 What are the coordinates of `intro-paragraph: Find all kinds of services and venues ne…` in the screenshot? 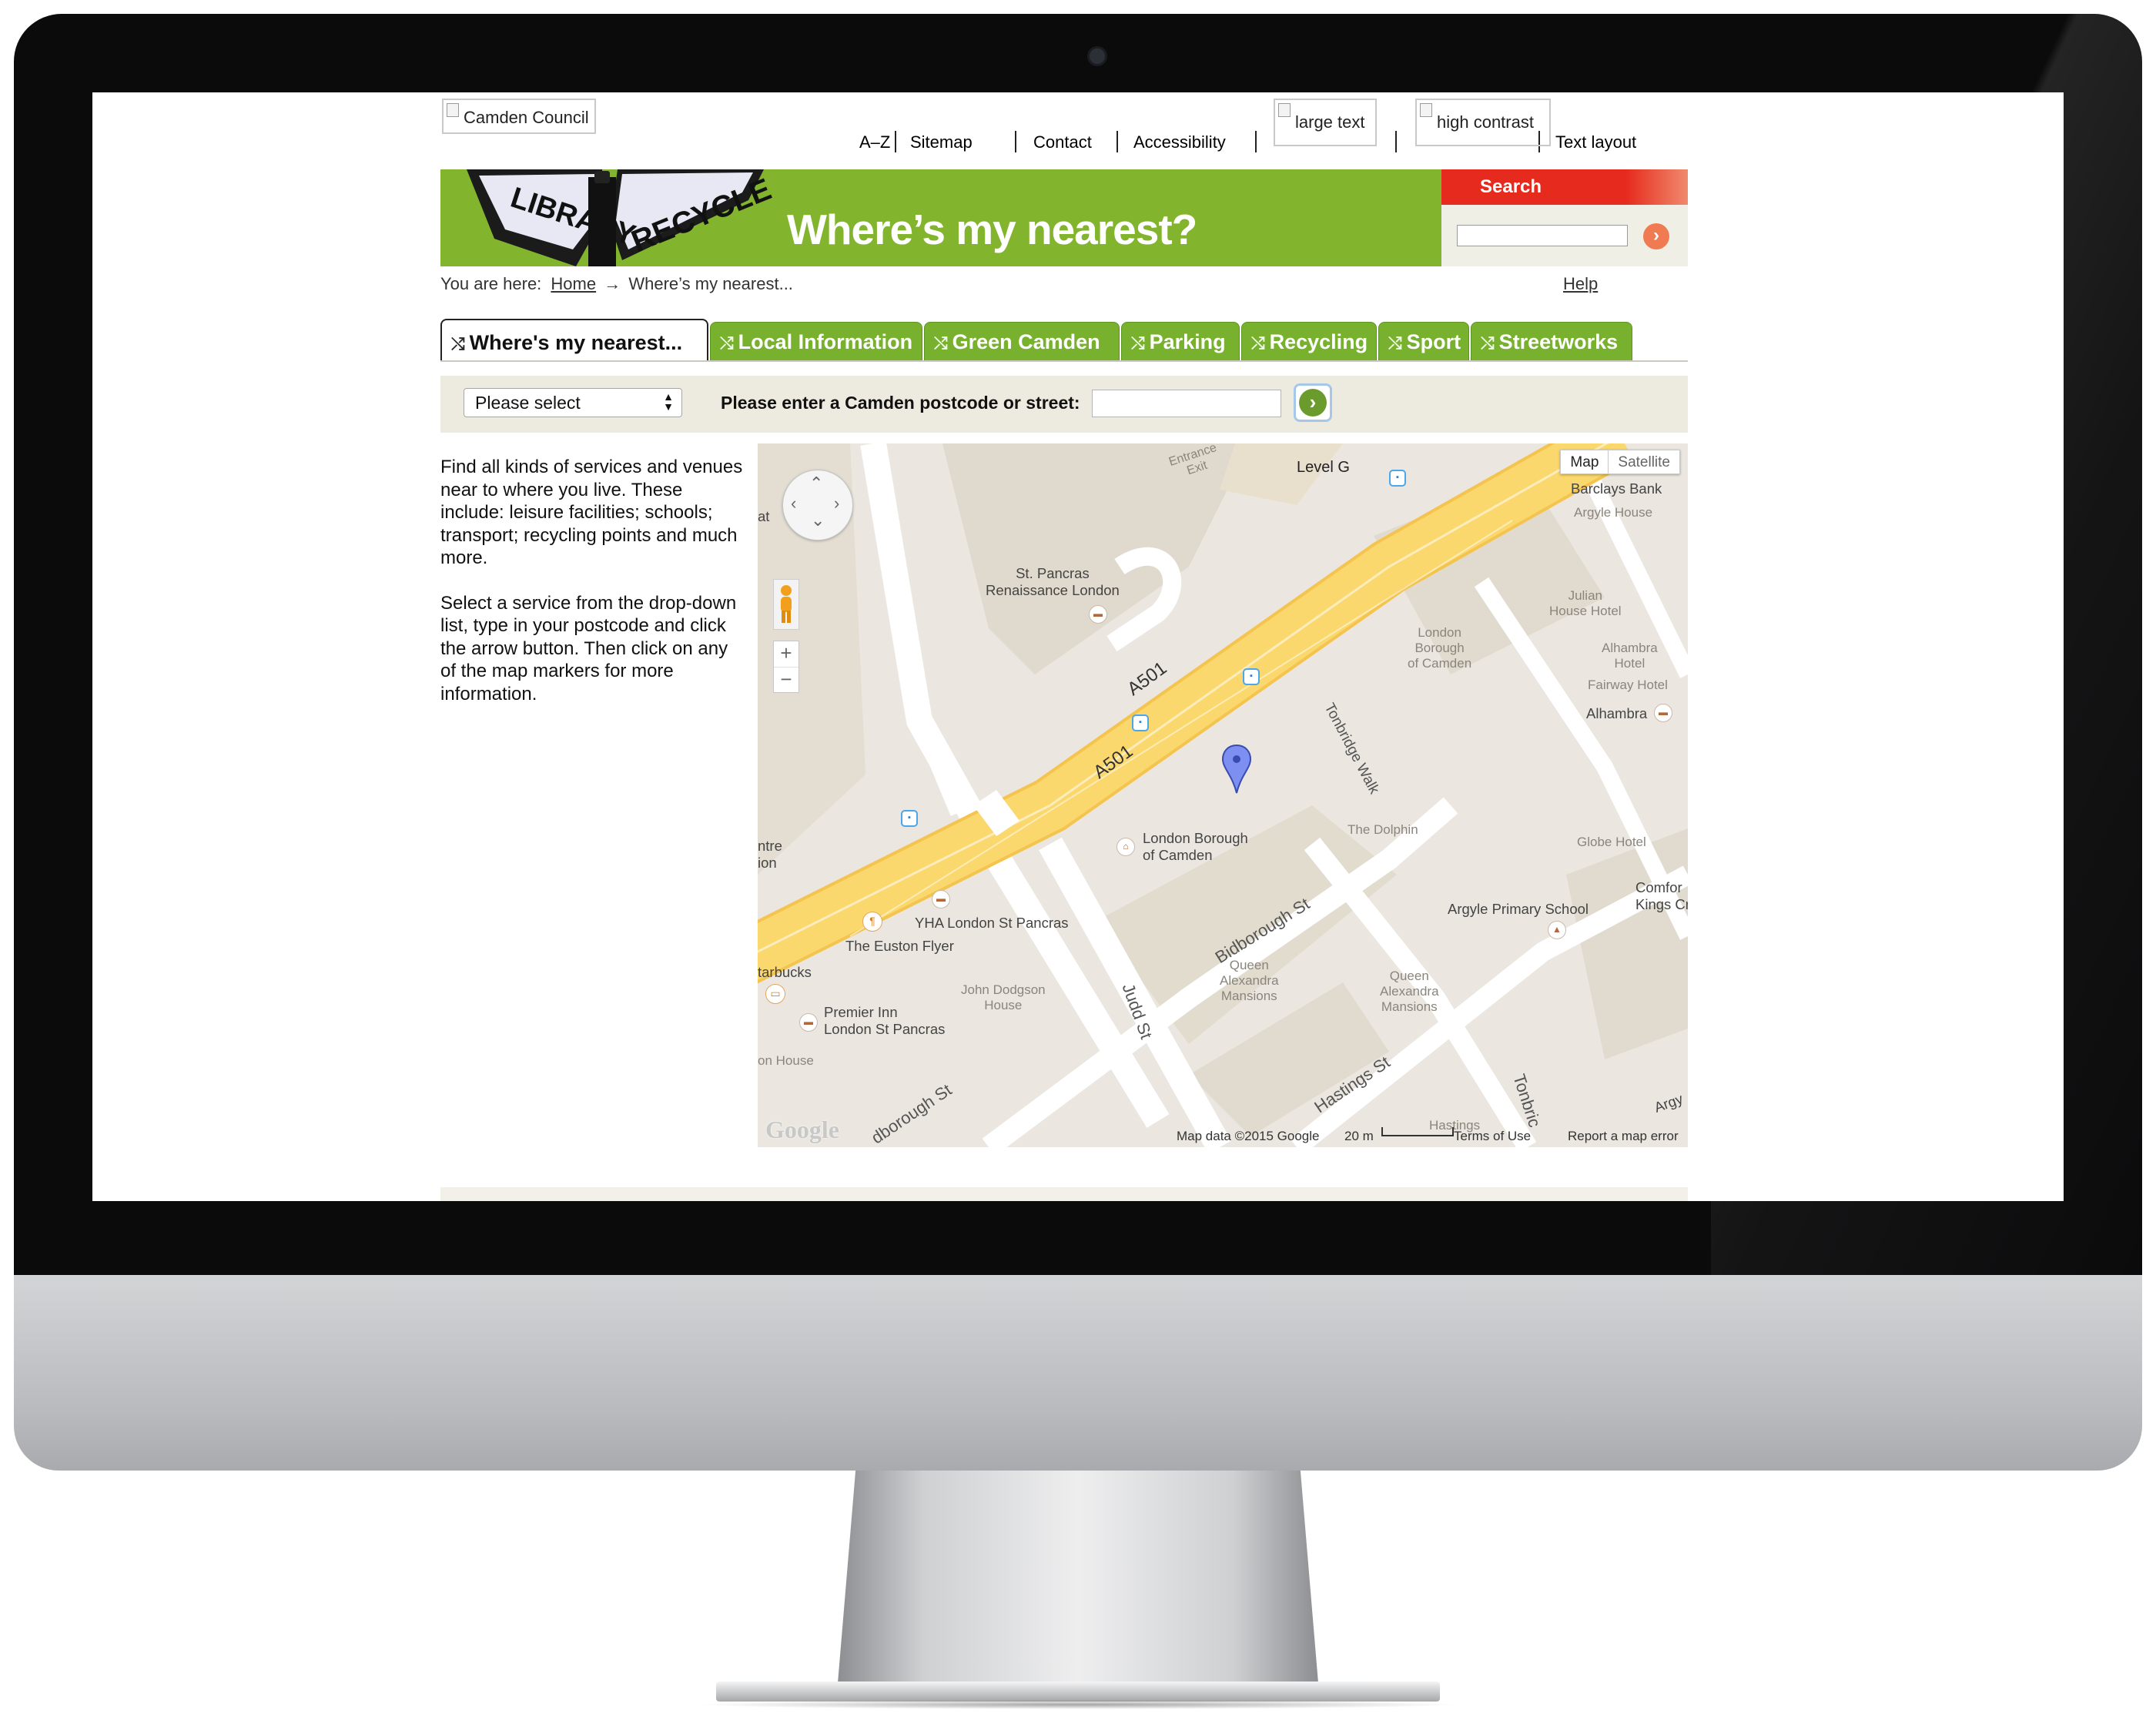 It's located at (591, 512).